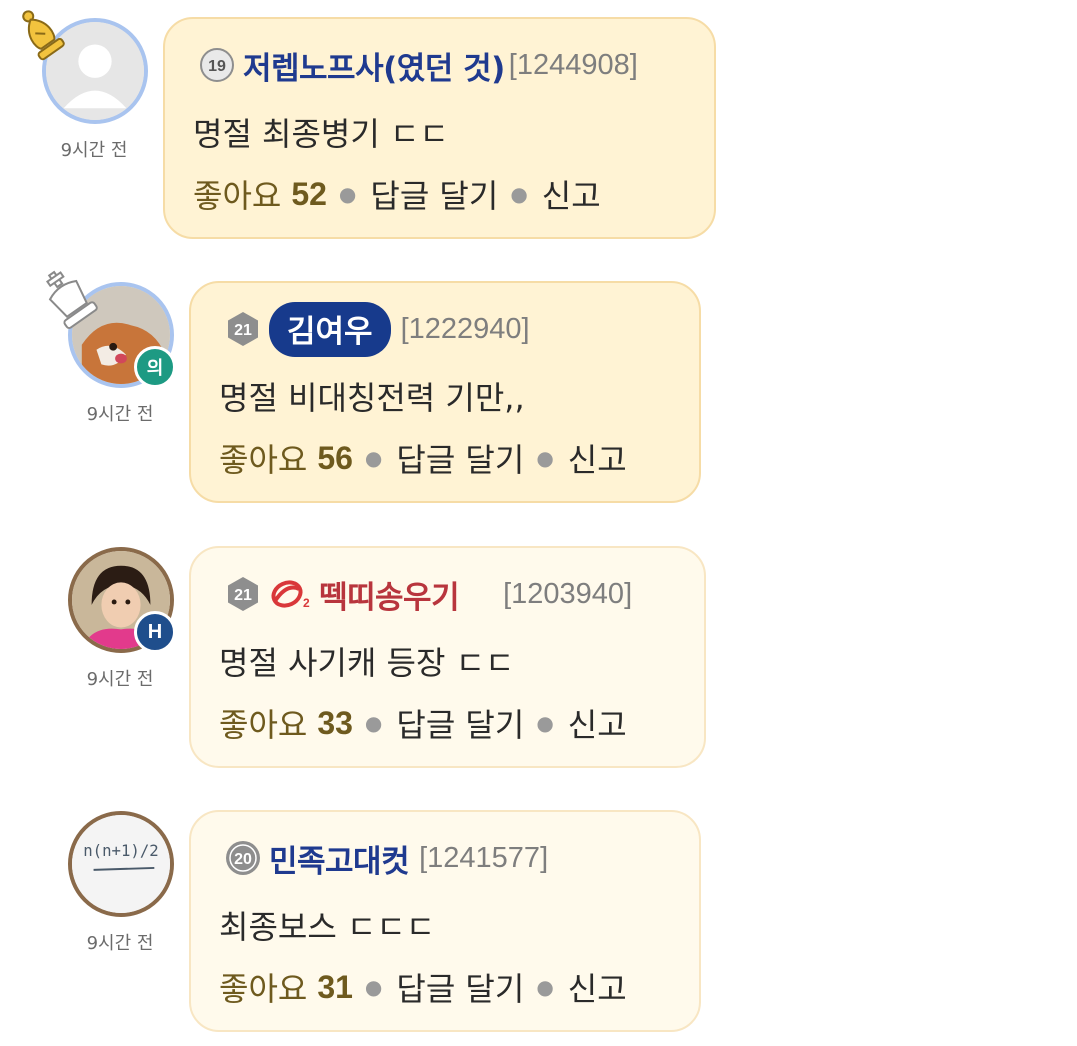  I want to click on svg-text: 19, so click(217, 66).